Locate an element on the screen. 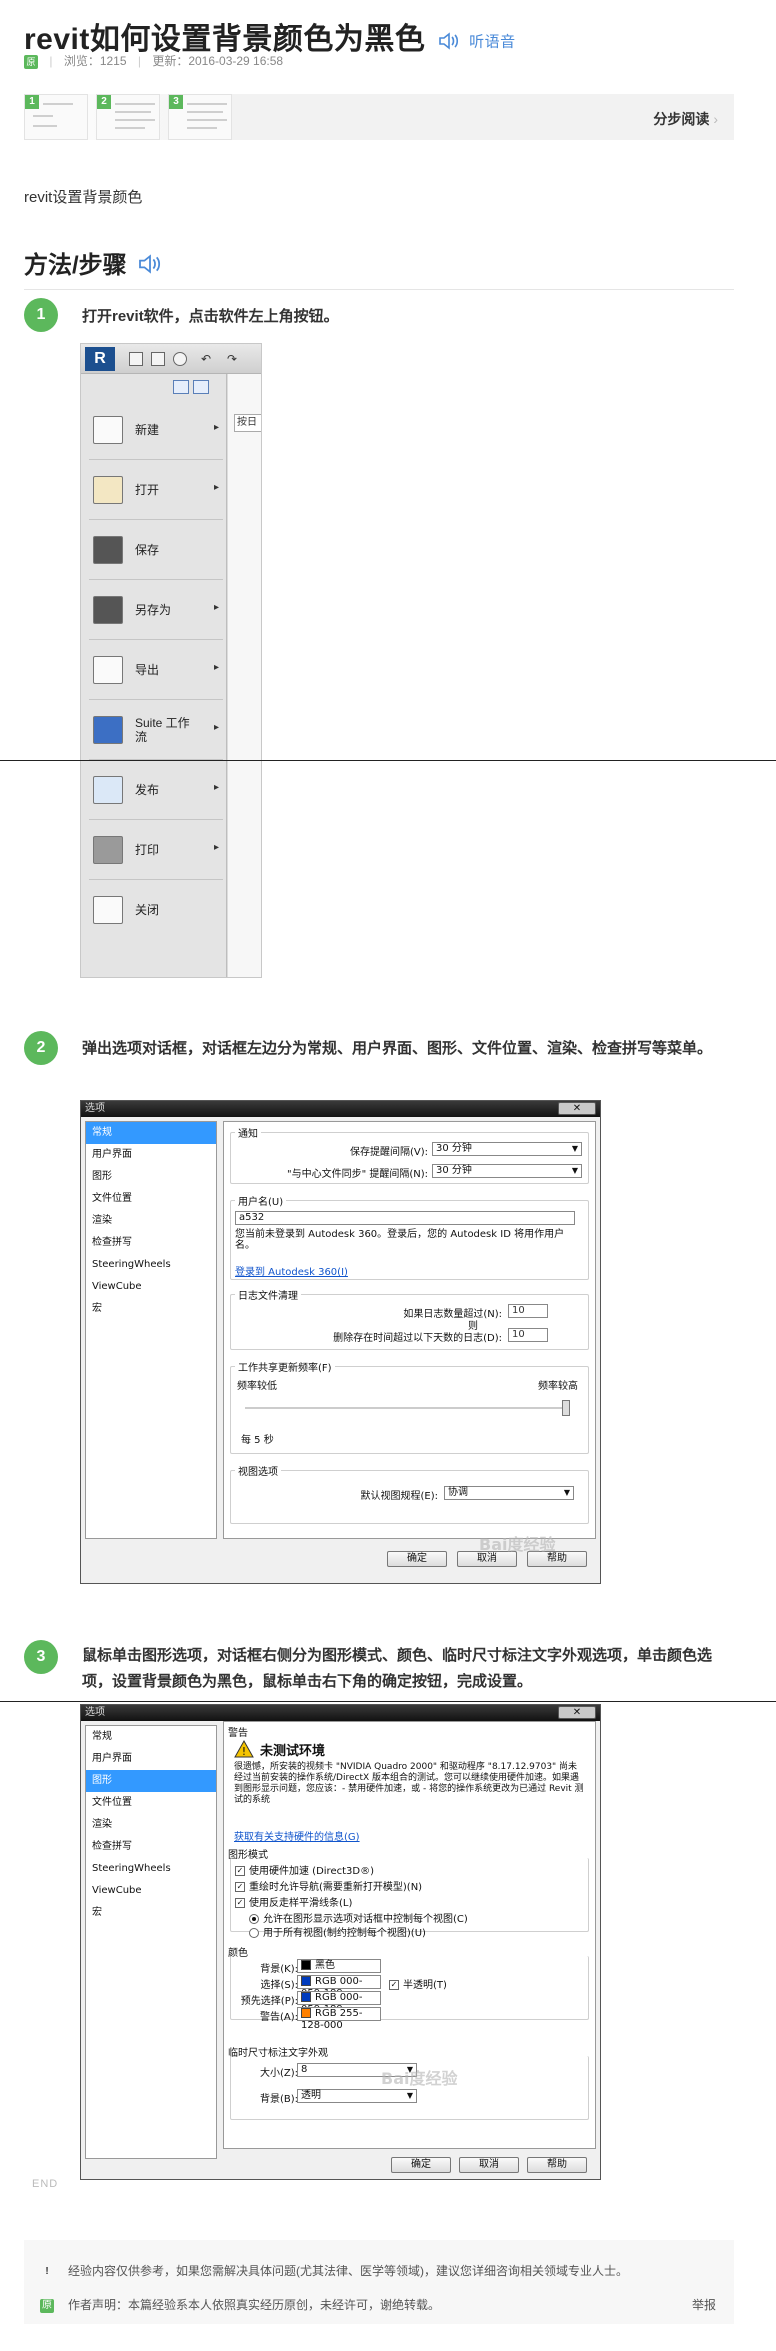 The width and height of the screenshot is (776, 2351). frequency-slider-thumb is located at coordinates (566, 1408).